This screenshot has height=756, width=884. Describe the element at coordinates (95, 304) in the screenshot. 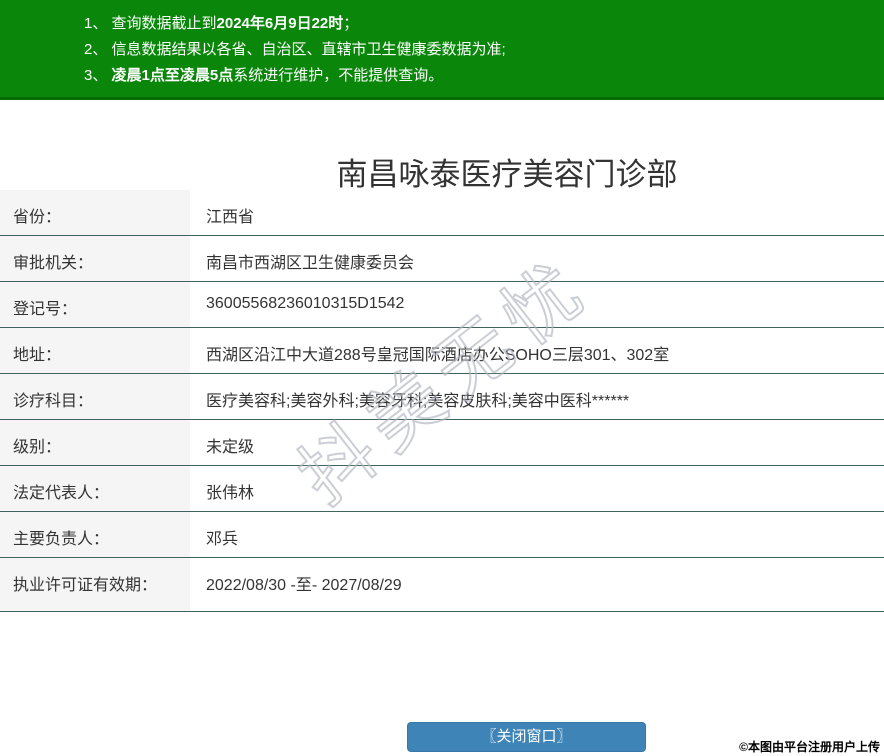

I see `row-label: 登记号：` at that location.